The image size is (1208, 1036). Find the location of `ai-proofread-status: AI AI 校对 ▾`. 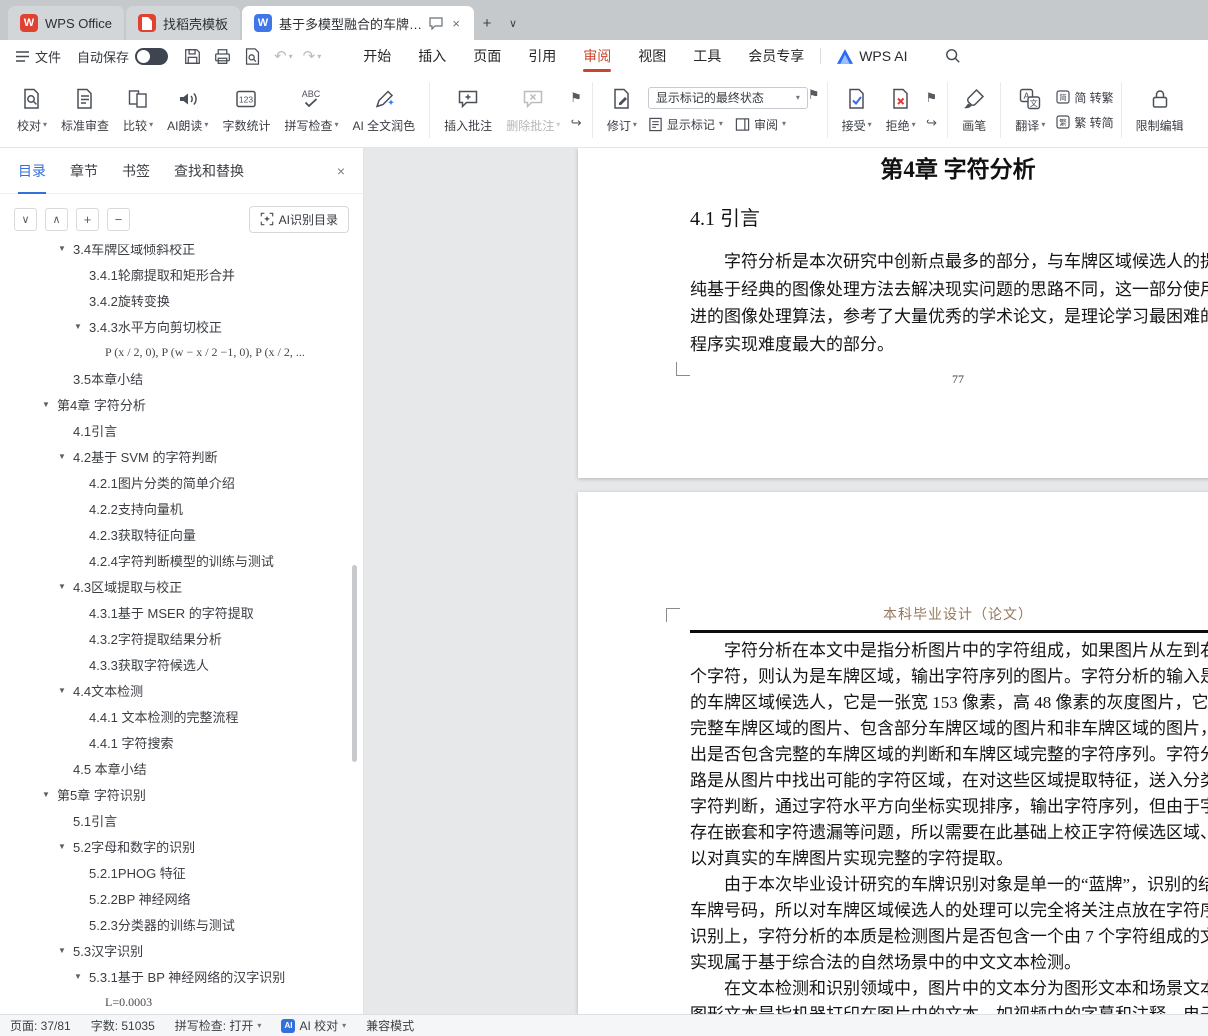

ai-proofread-status: AI AI 校对 ▾ is located at coordinates (313, 1025).